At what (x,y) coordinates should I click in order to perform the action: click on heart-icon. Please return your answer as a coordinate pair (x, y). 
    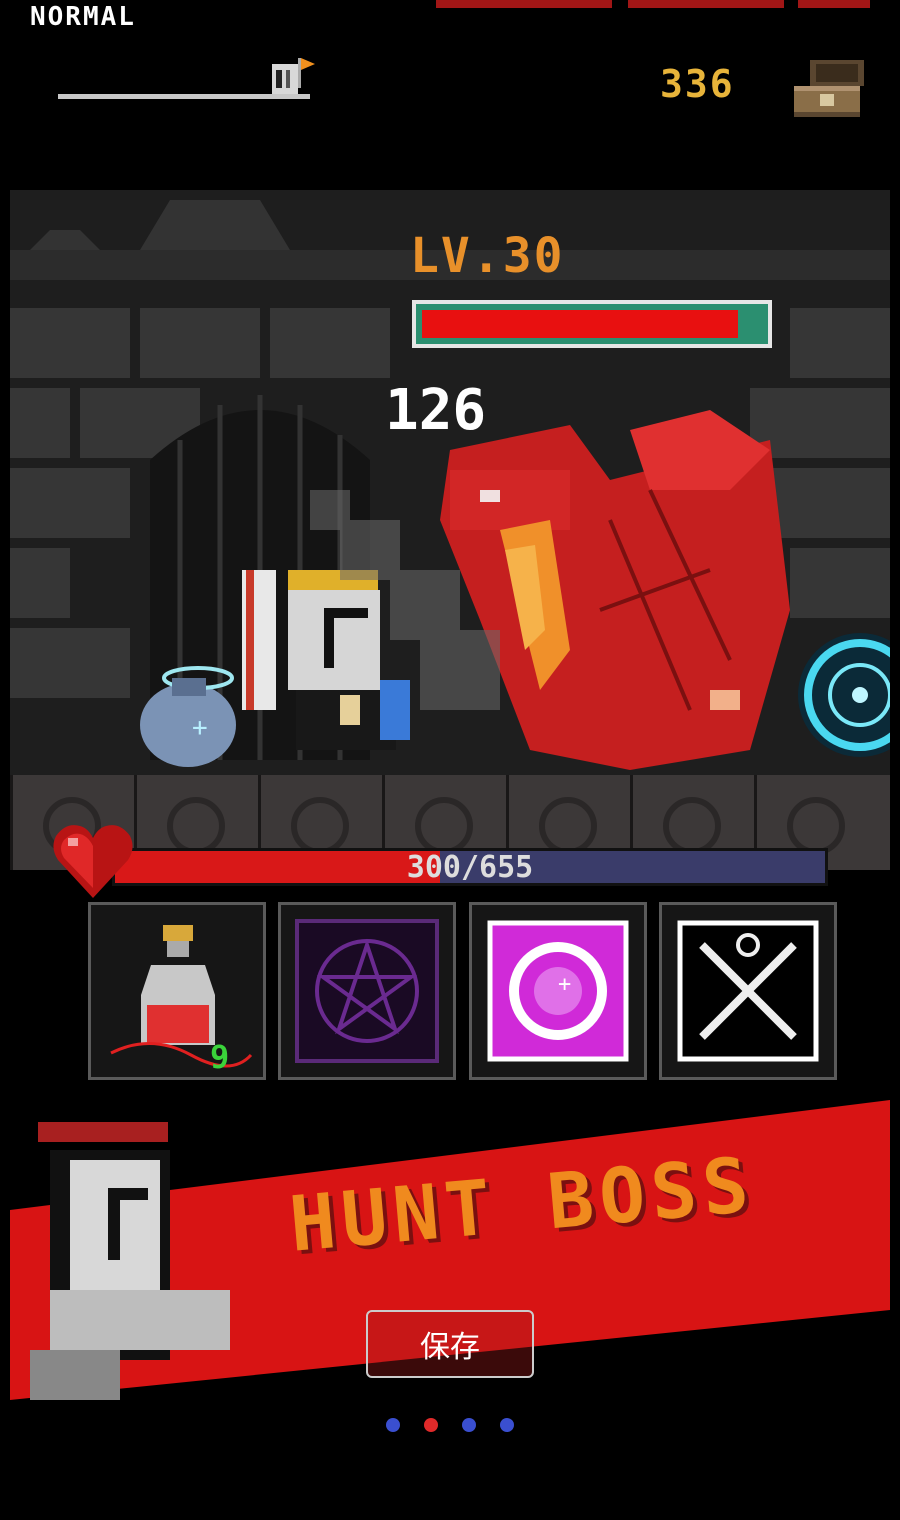
    Looking at the image, I should click on (93, 861).